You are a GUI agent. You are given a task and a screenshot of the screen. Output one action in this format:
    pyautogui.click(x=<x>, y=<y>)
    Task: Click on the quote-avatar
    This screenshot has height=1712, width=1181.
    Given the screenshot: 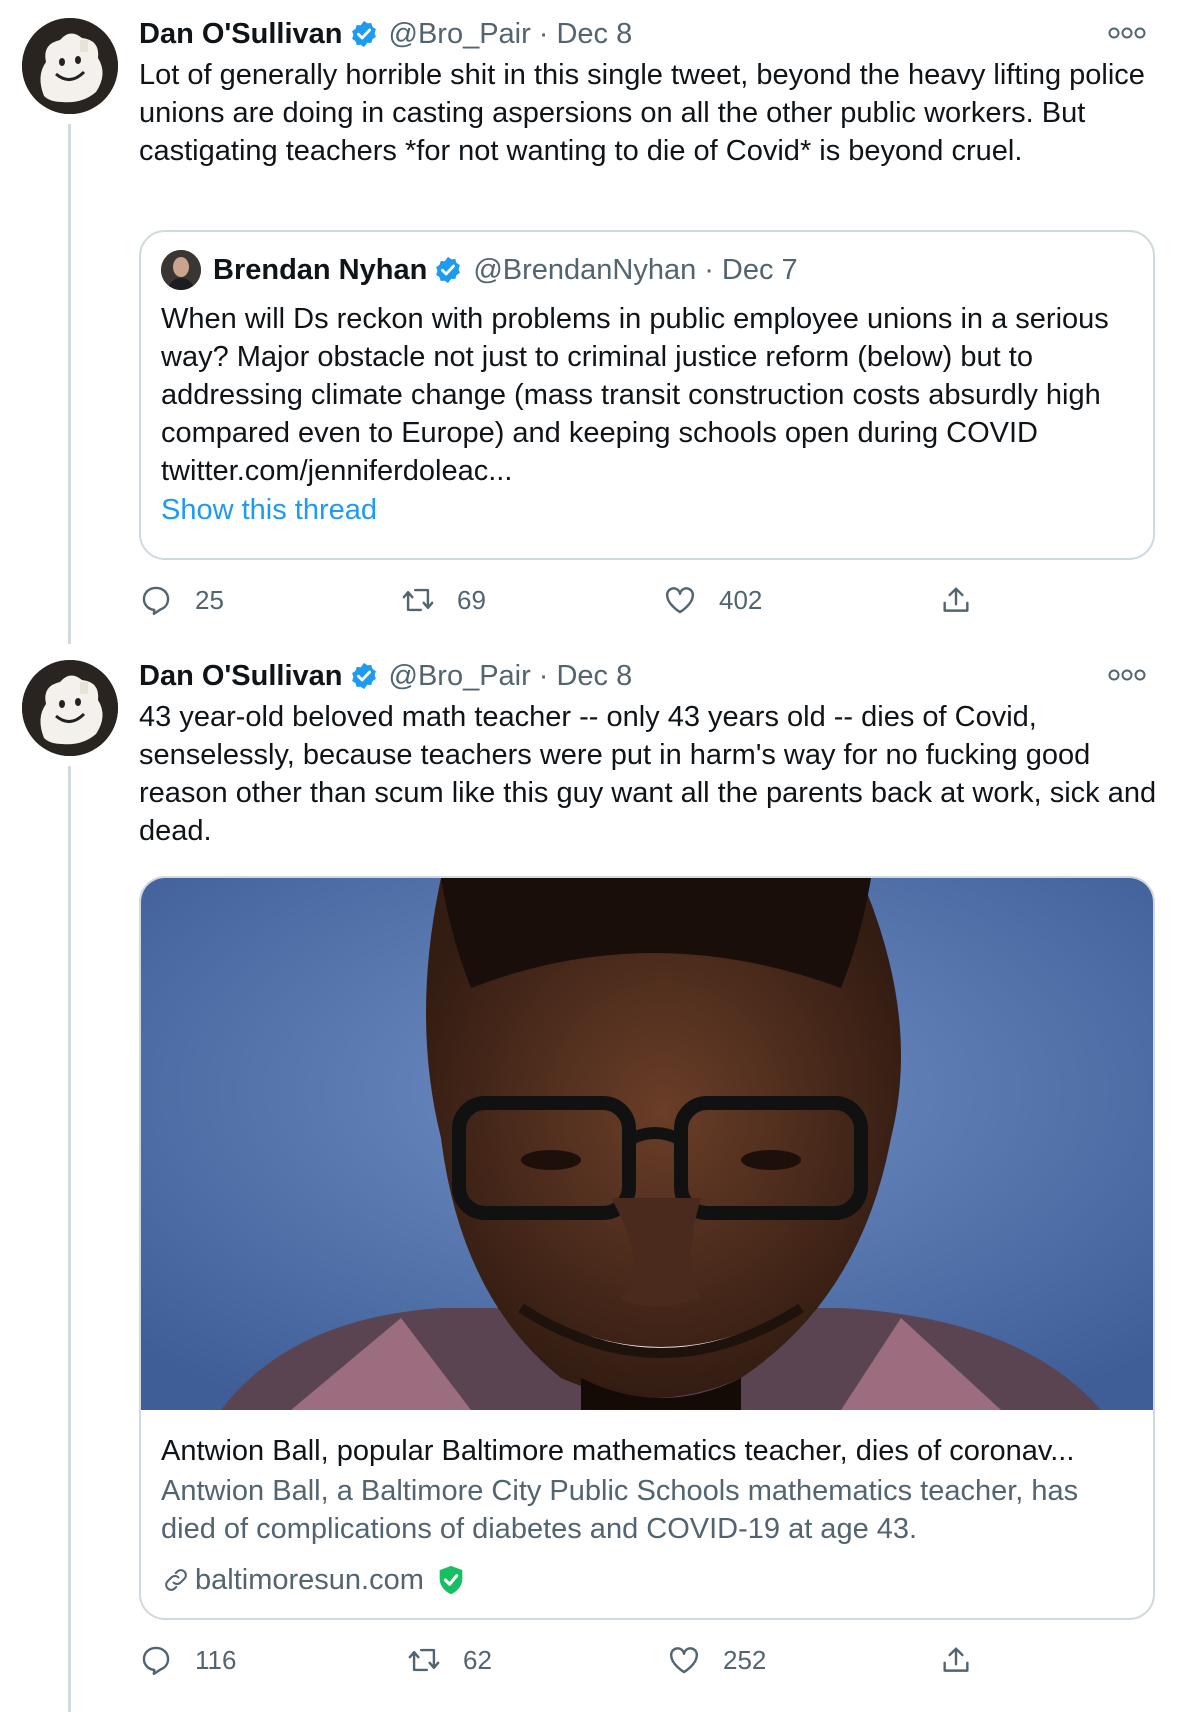 What is the action you would take?
    pyautogui.click(x=181, y=270)
    